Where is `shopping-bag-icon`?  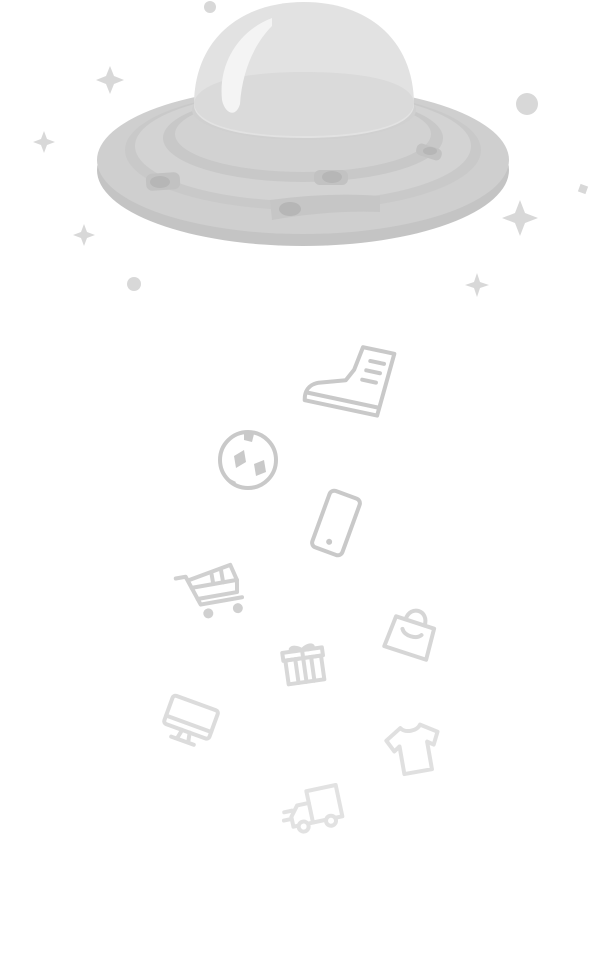 shopping-bag-icon is located at coordinates (409, 635).